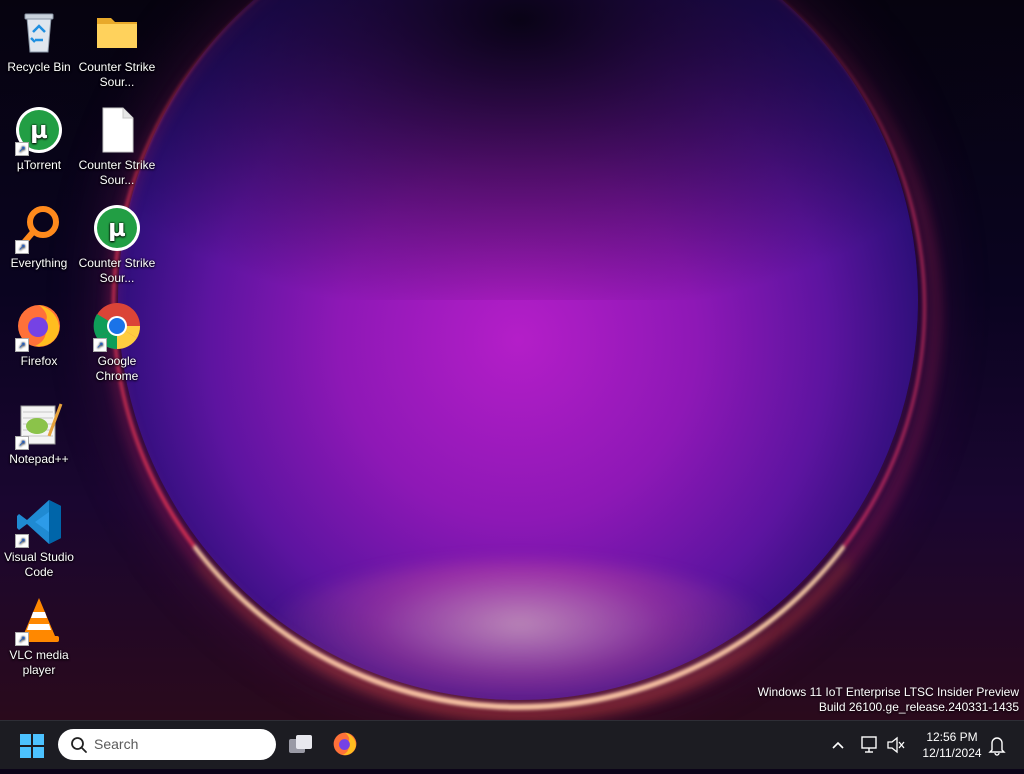  I want to click on file-icon, so click(117, 130).